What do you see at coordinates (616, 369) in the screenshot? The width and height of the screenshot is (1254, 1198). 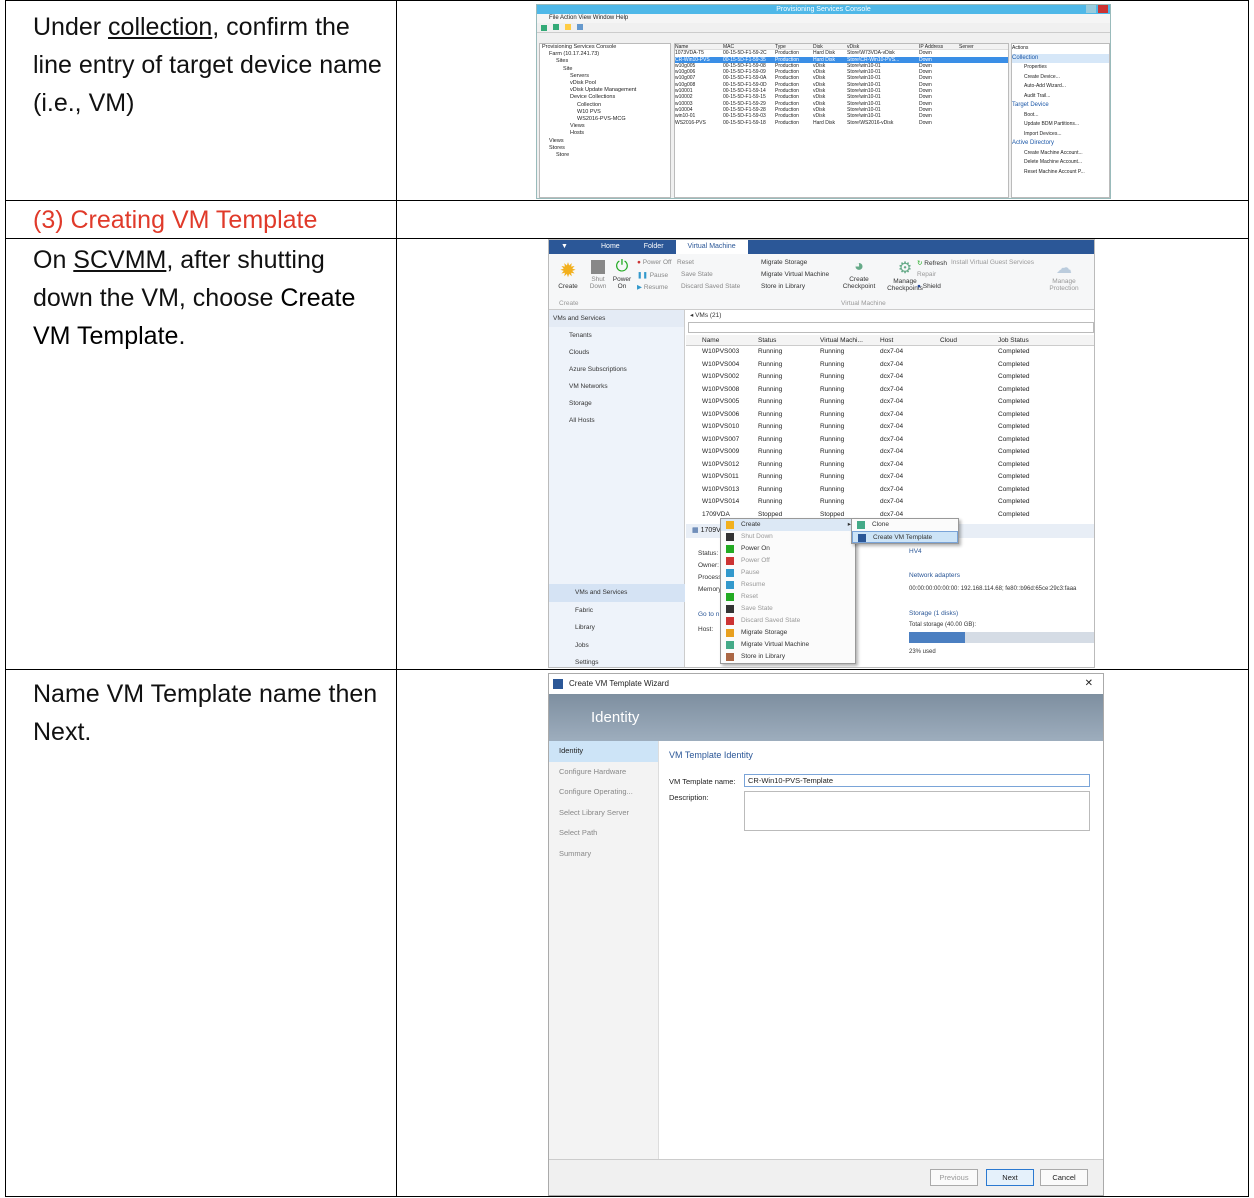 I see `nav-item: Azure Subscriptions` at bounding box center [616, 369].